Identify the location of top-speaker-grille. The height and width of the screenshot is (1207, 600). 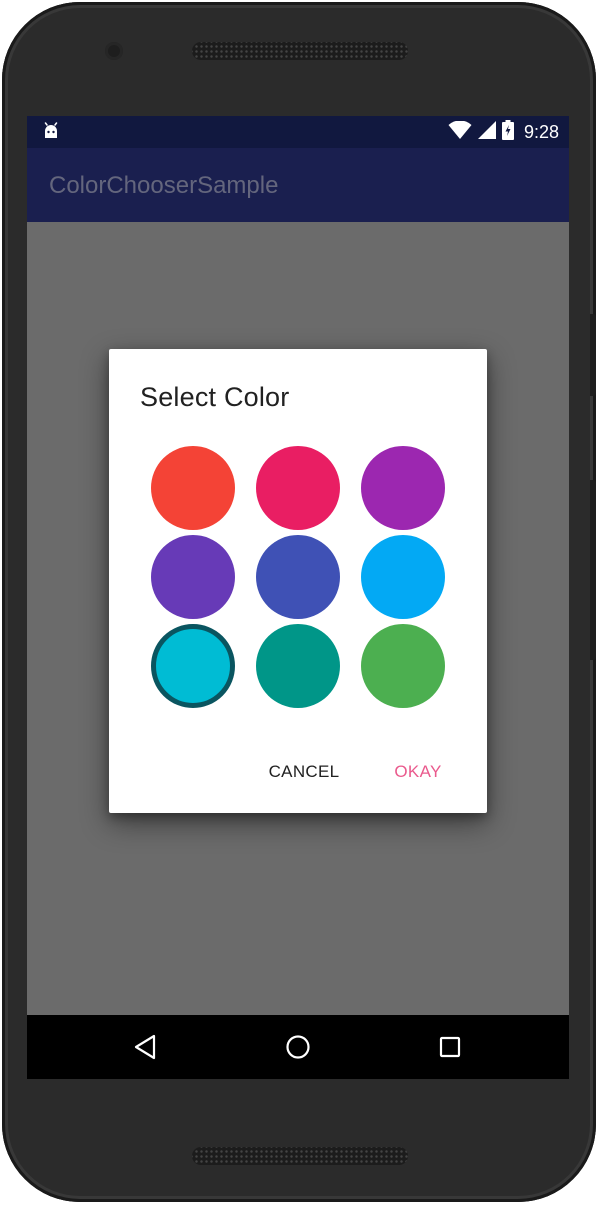
(300, 51).